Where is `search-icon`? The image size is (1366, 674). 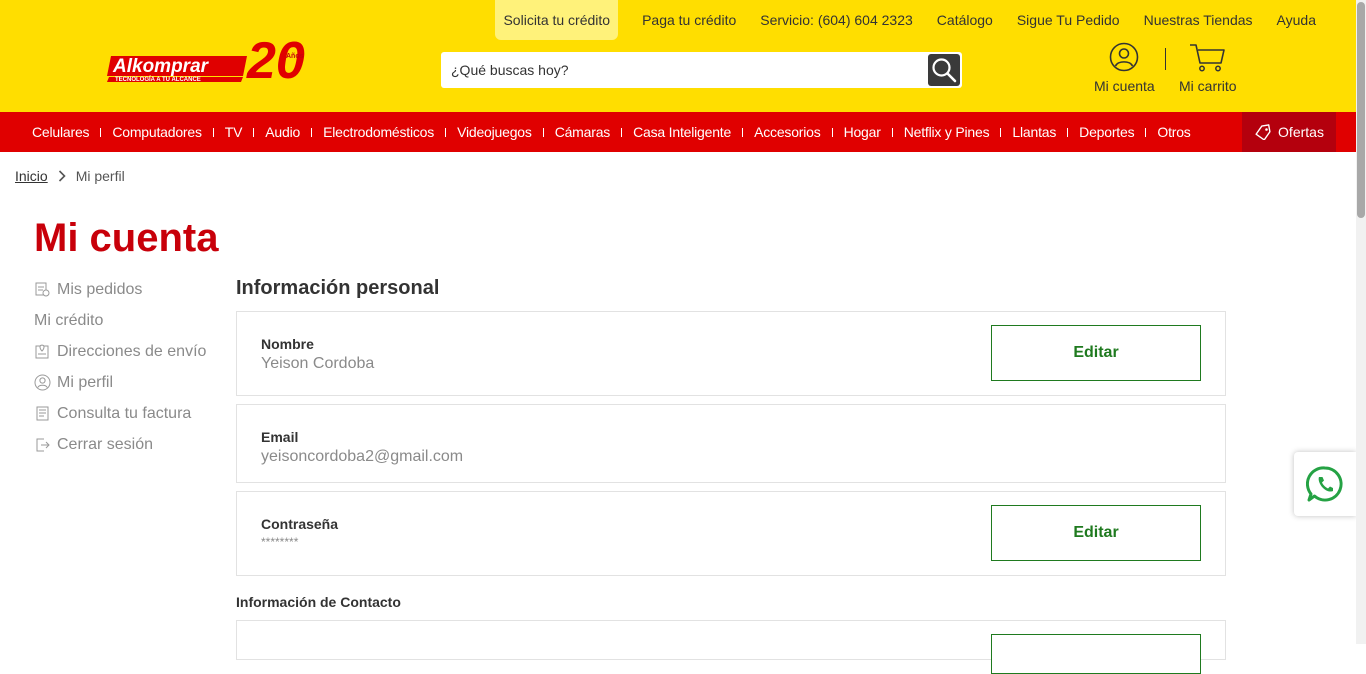
search-icon is located at coordinates (944, 70).